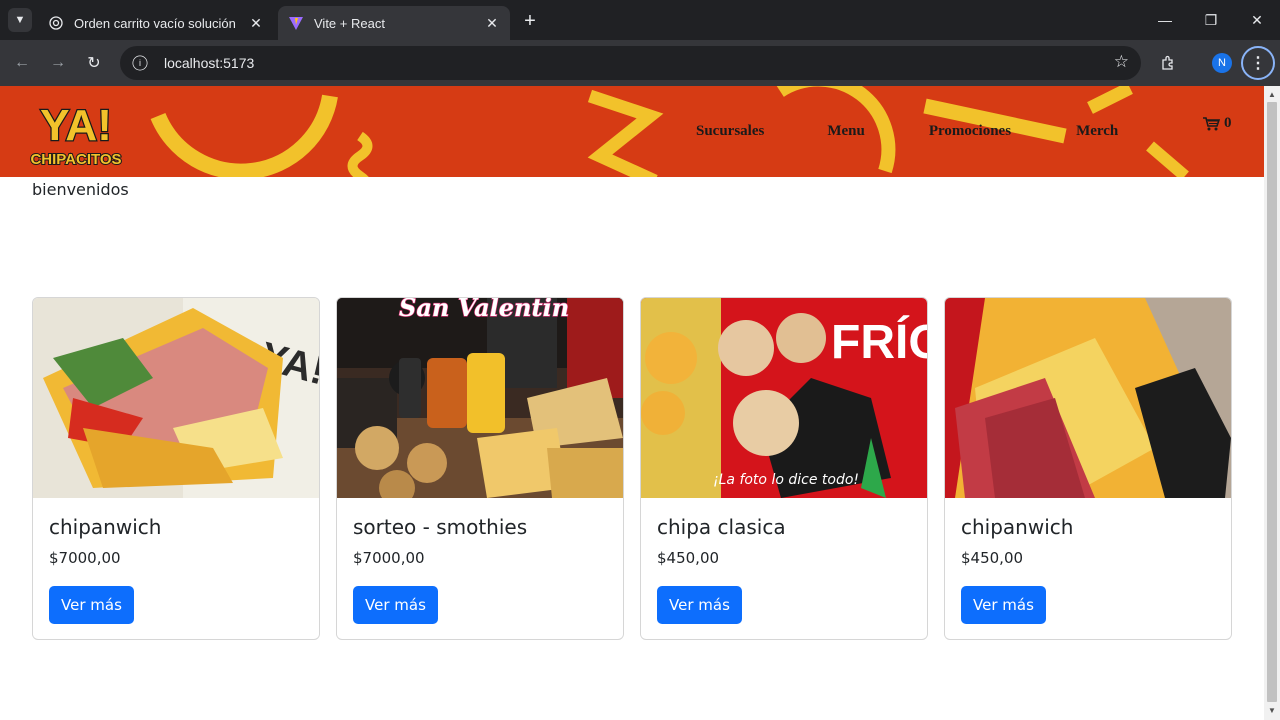  I want to click on product-title: sorteo - smothies, so click(440, 527).